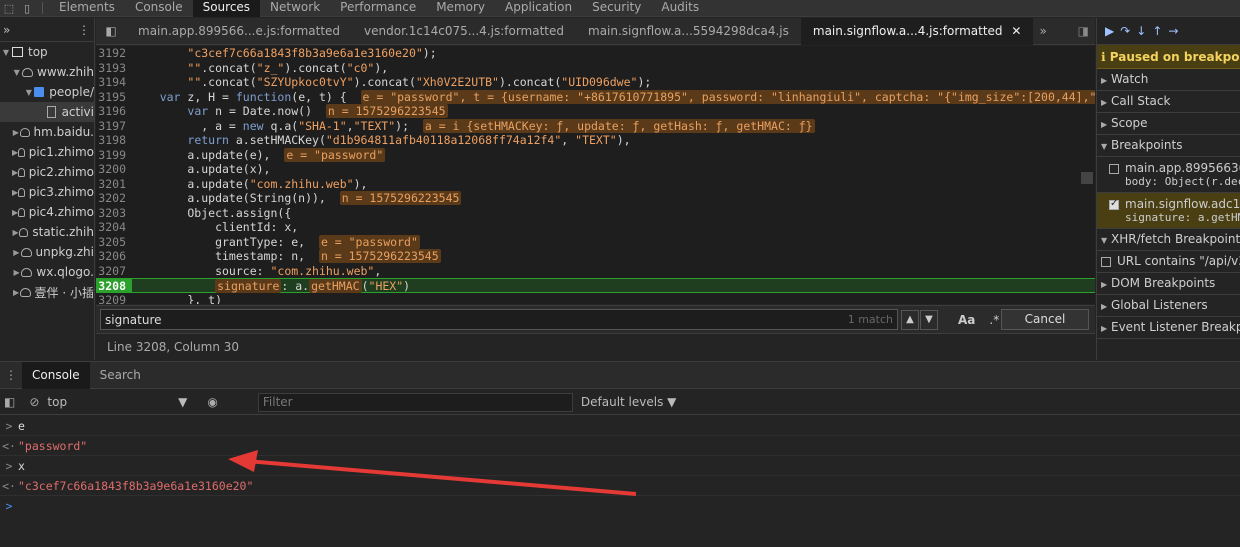  What do you see at coordinates (1168, 102) in the screenshot?
I see `section-call-stack: ▶ Call Stack` at bounding box center [1168, 102].